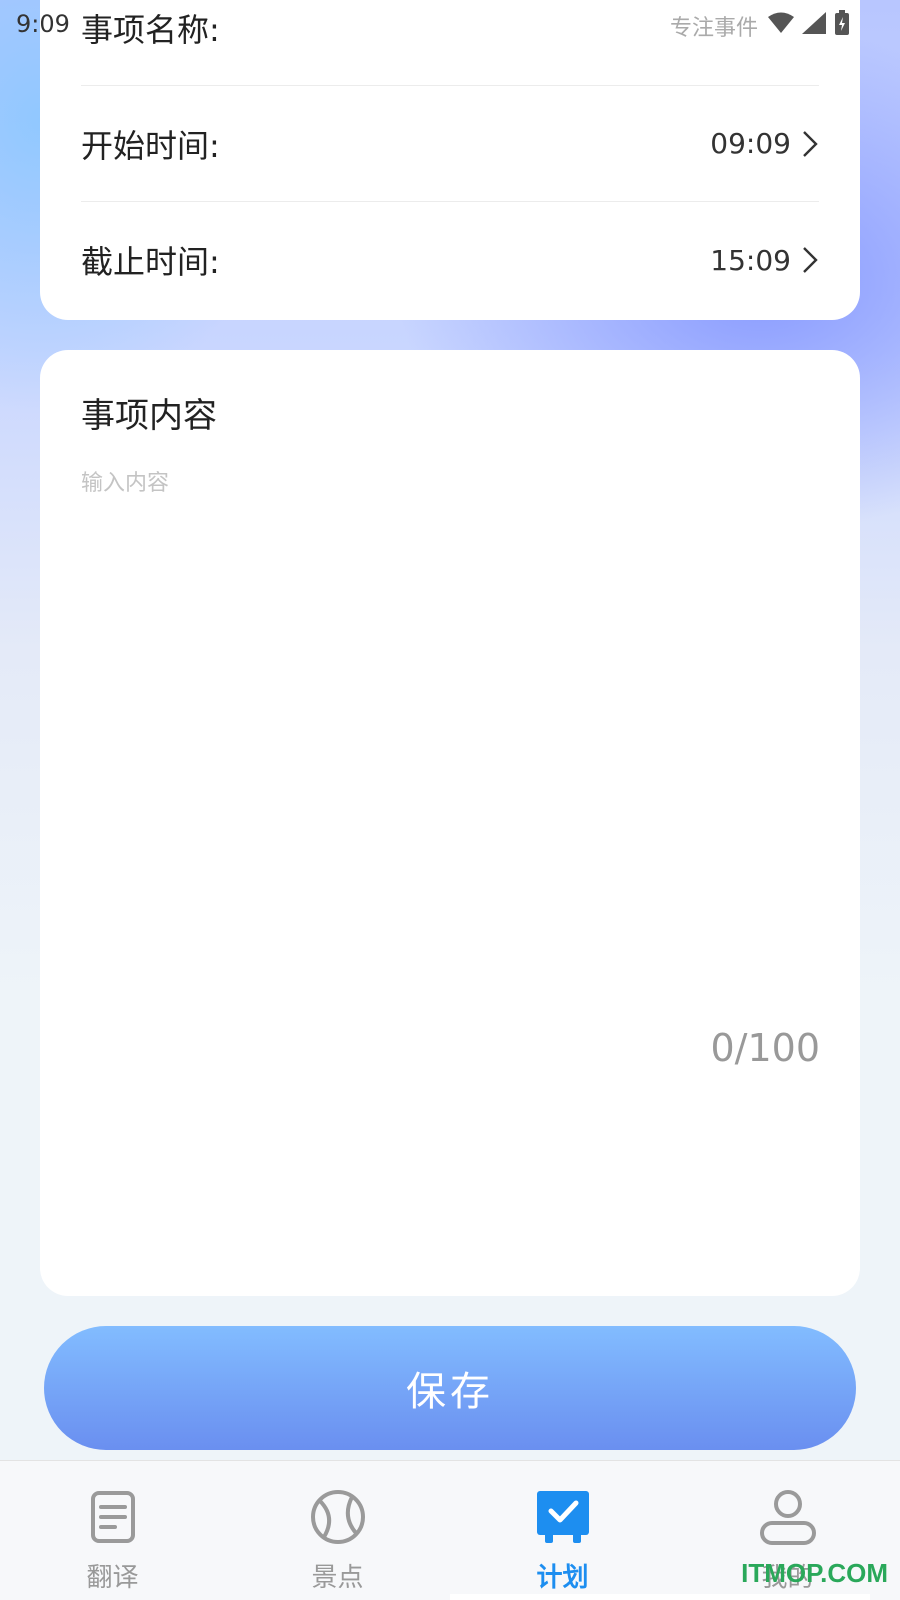 Image resolution: width=900 pixels, height=1600 pixels. What do you see at coordinates (112, 1578) in the screenshot?
I see `tab-label: 翻译` at bounding box center [112, 1578].